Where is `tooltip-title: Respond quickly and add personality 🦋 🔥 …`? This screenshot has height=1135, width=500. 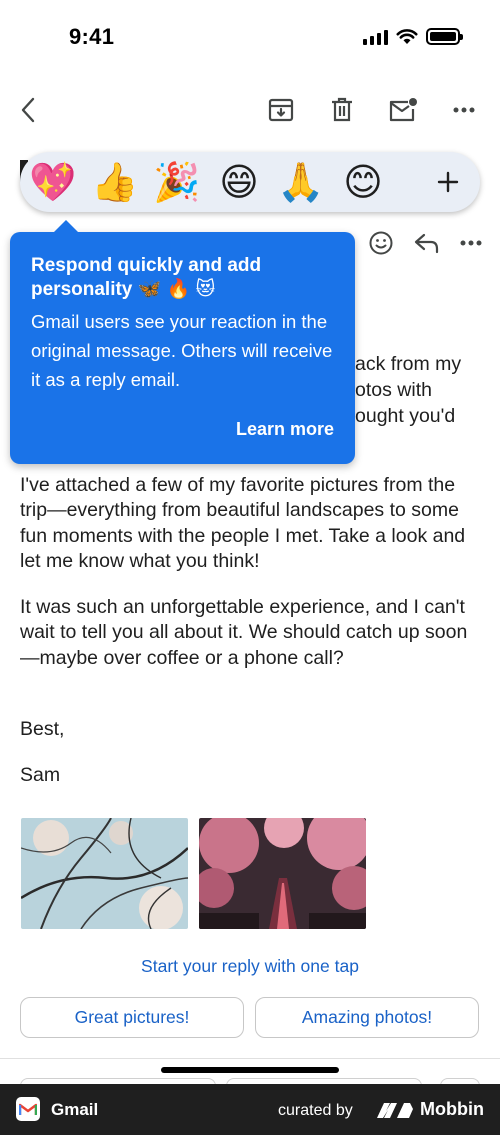 tooltip-title: Respond quickly and add personality 🦋 🔥 … is located at coordinates (146, 277).